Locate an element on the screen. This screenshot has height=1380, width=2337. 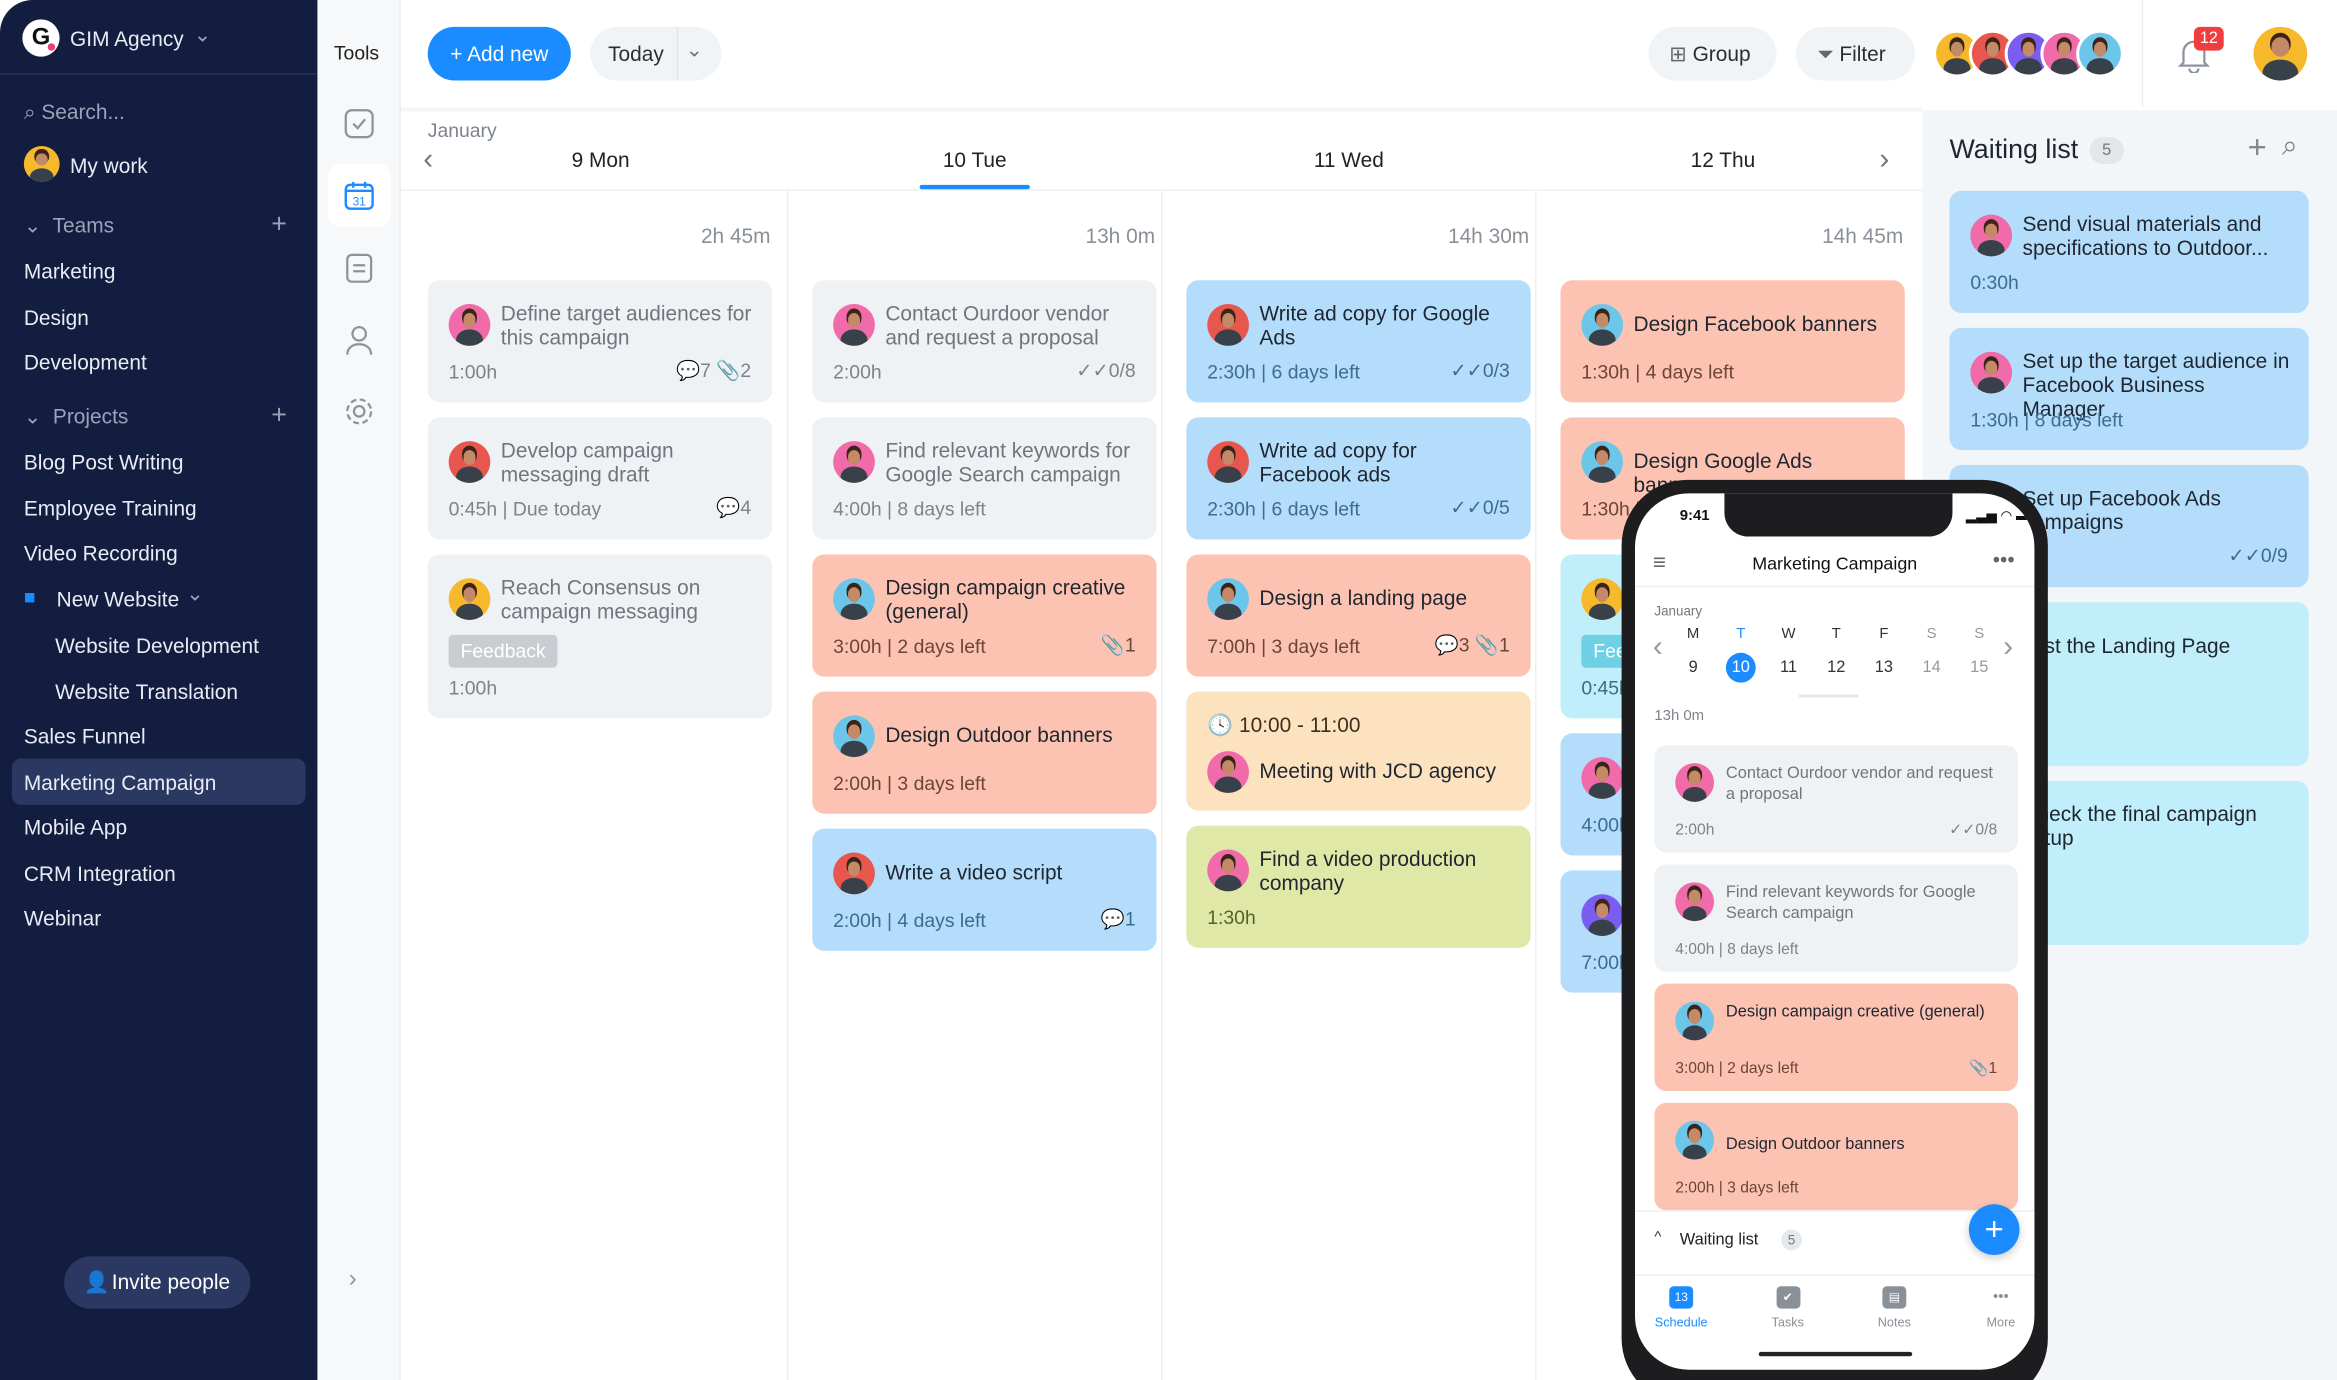
task-icons: ✓✓0/5 is located at coordinates (1480, 507).